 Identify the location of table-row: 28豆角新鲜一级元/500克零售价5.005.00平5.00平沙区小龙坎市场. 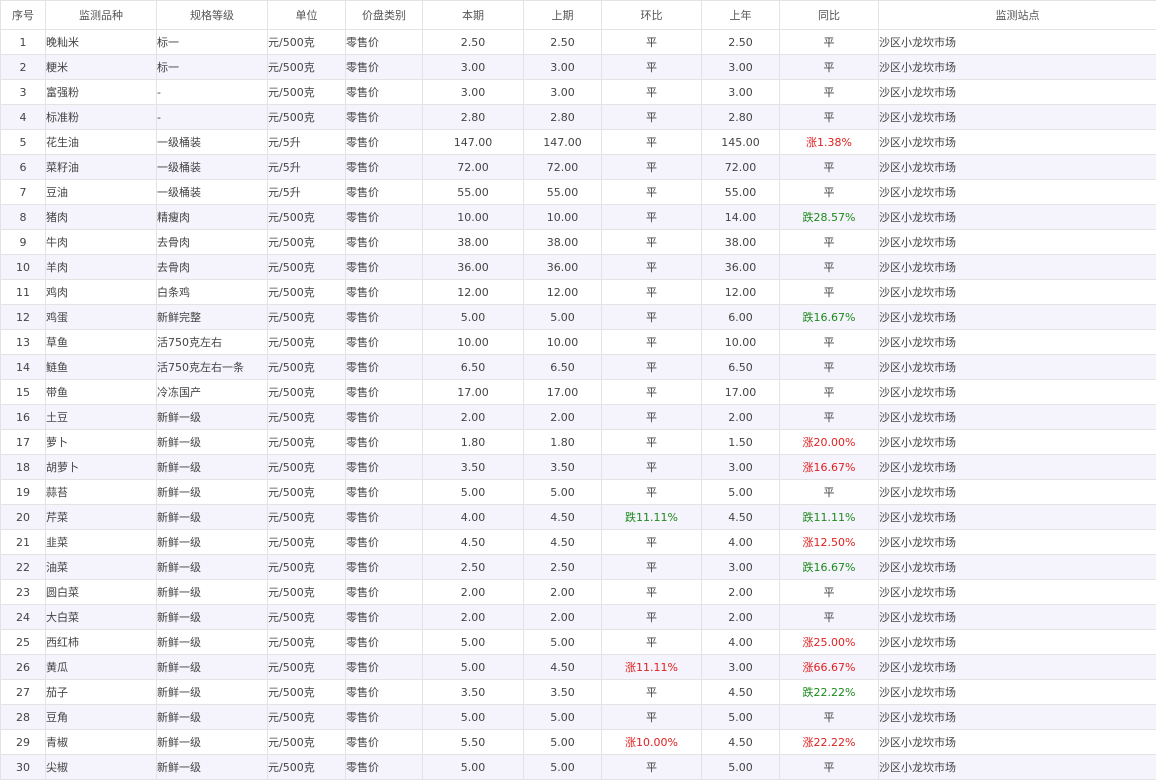
(578, 717).